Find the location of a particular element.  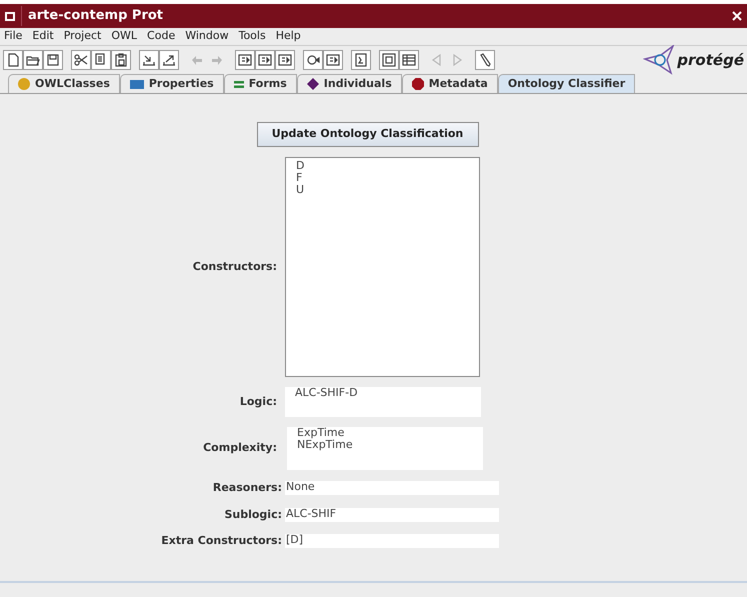

script-icon is located at coordinates (361, 60).